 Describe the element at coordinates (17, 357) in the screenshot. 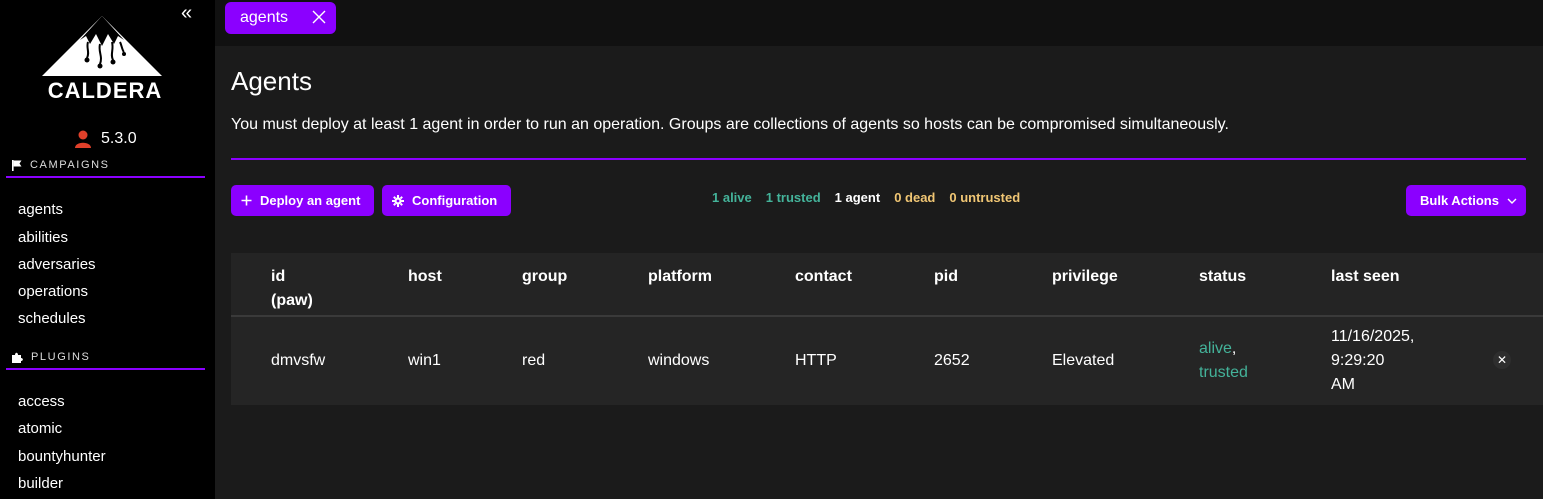

I see `puzzle-icon` at that location.